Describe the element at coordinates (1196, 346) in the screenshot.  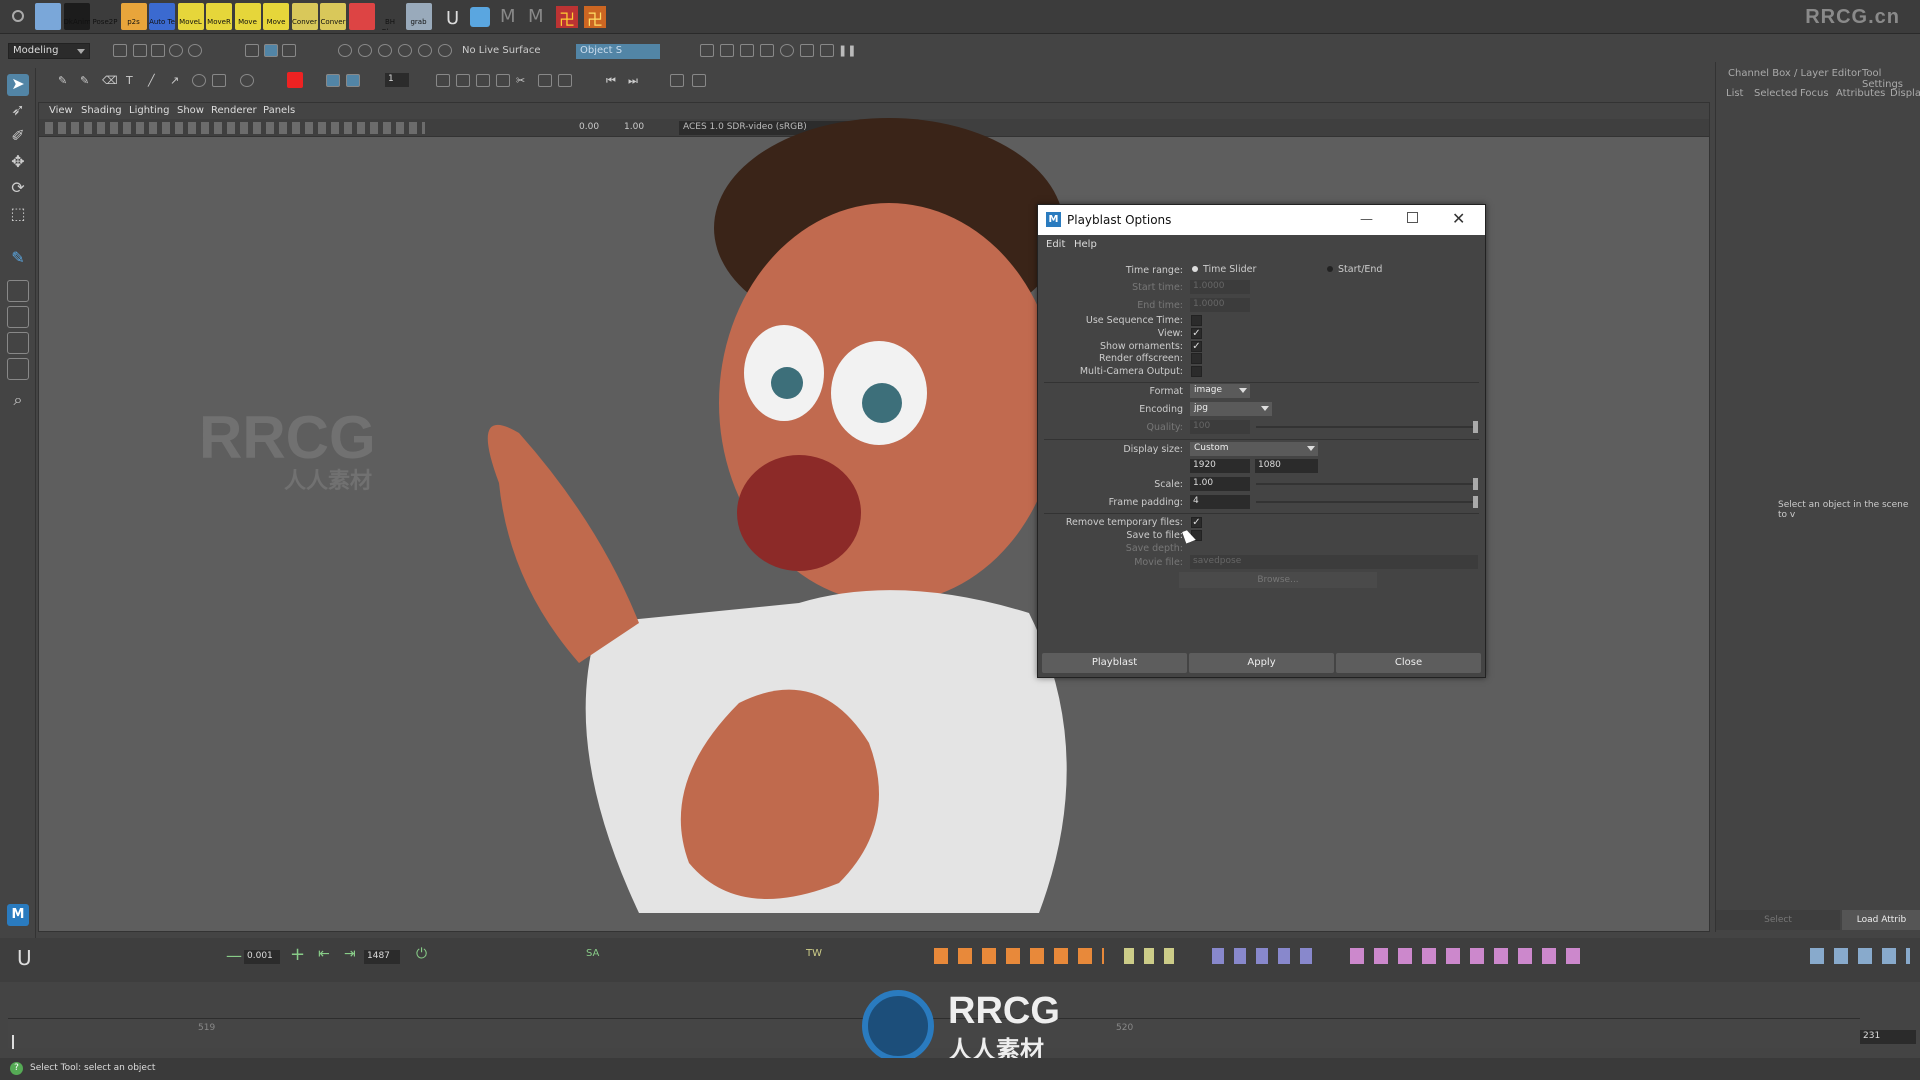
I see `show-ornaments-checkbox: ✓` at that location.